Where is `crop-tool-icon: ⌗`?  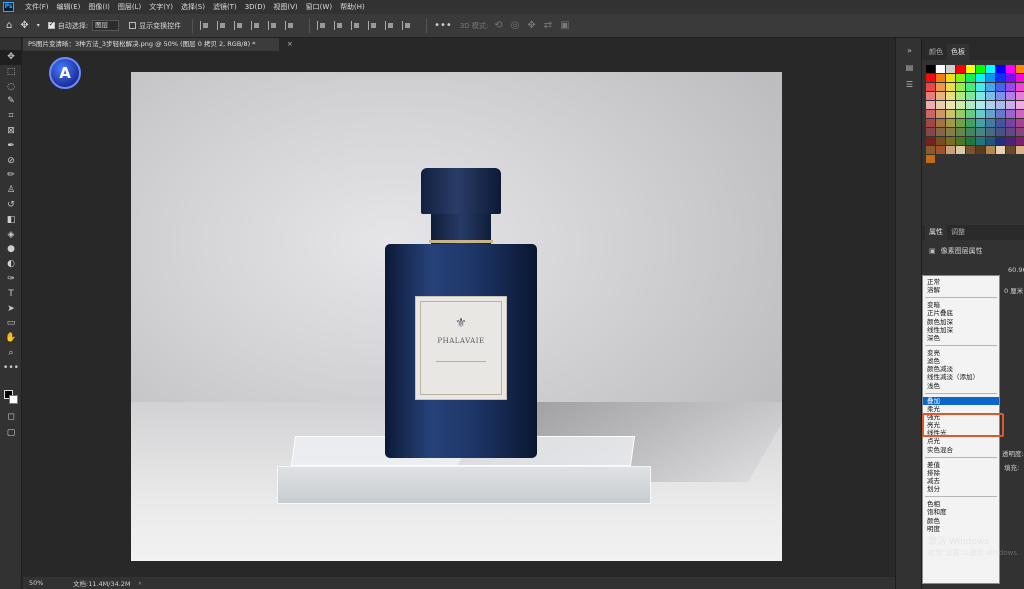 crop-tool-icon: ⌗ is located at coordinates (11, 116).